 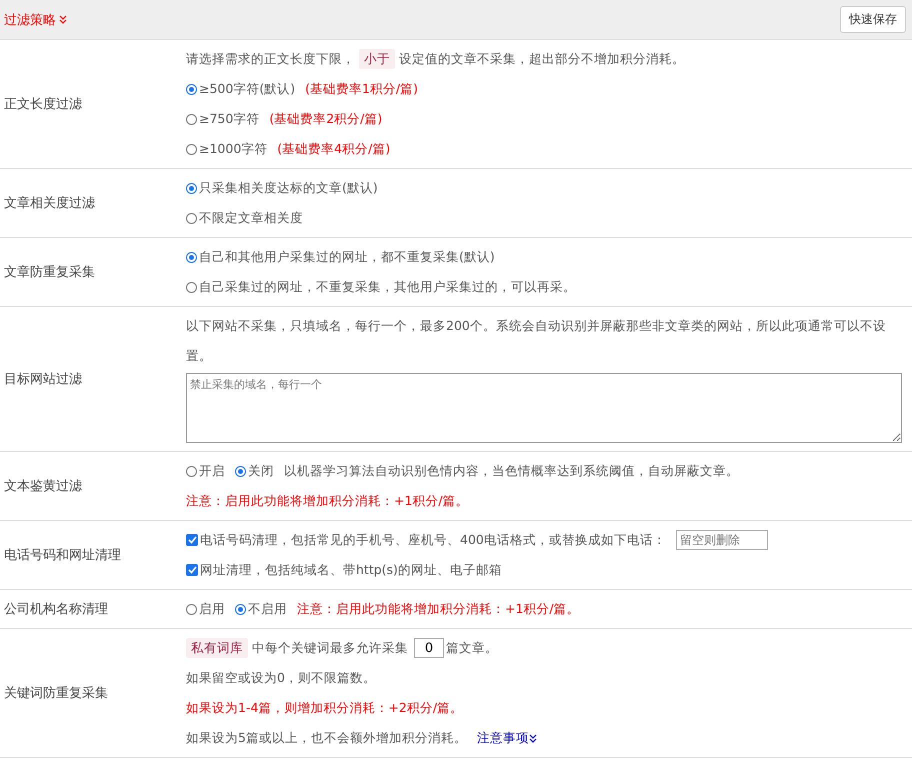 What do you see at coordinates (542, 59) in the screenshot?
I see `description-text: 设定值的文章不采集，超出部分不增加积分消耗。` at bounding box center [542, 59].